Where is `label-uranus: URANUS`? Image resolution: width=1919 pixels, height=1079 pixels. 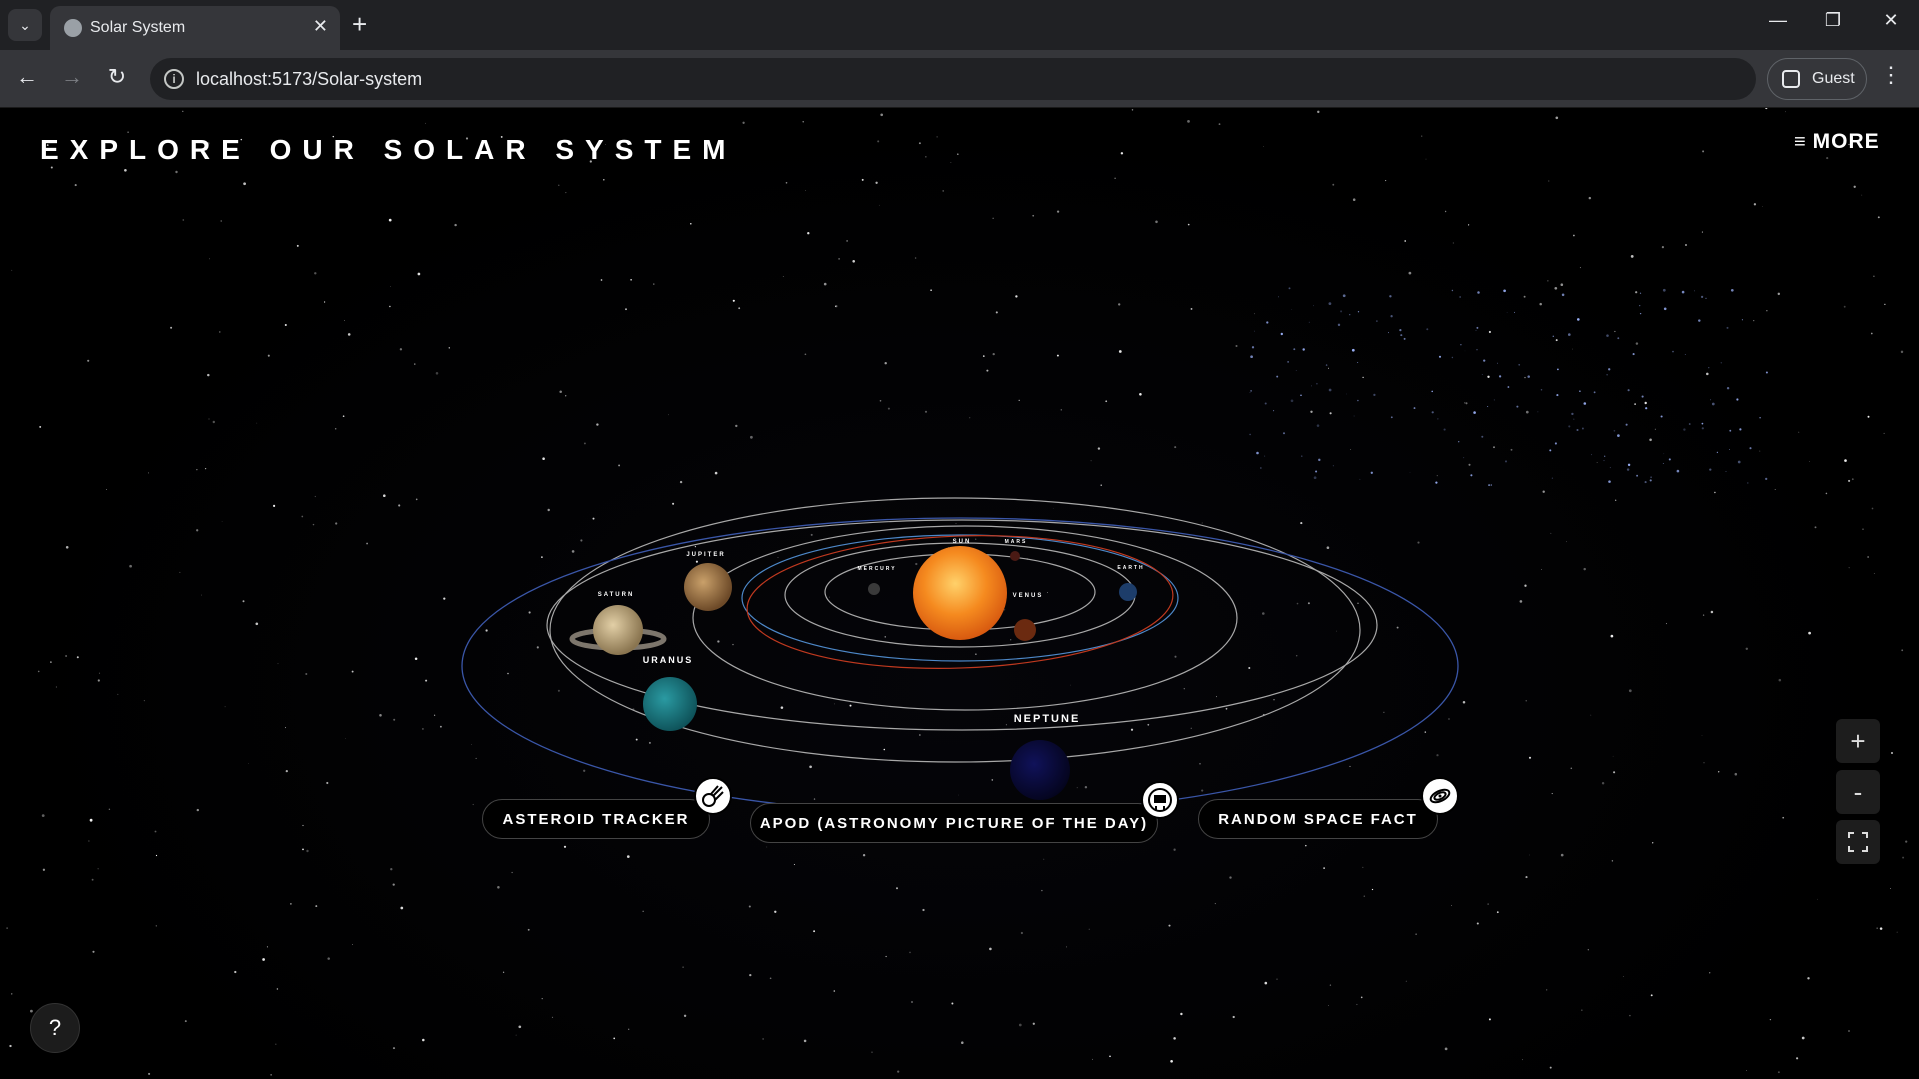
label-uranus: URANUS is located at coordinates (668, 660).